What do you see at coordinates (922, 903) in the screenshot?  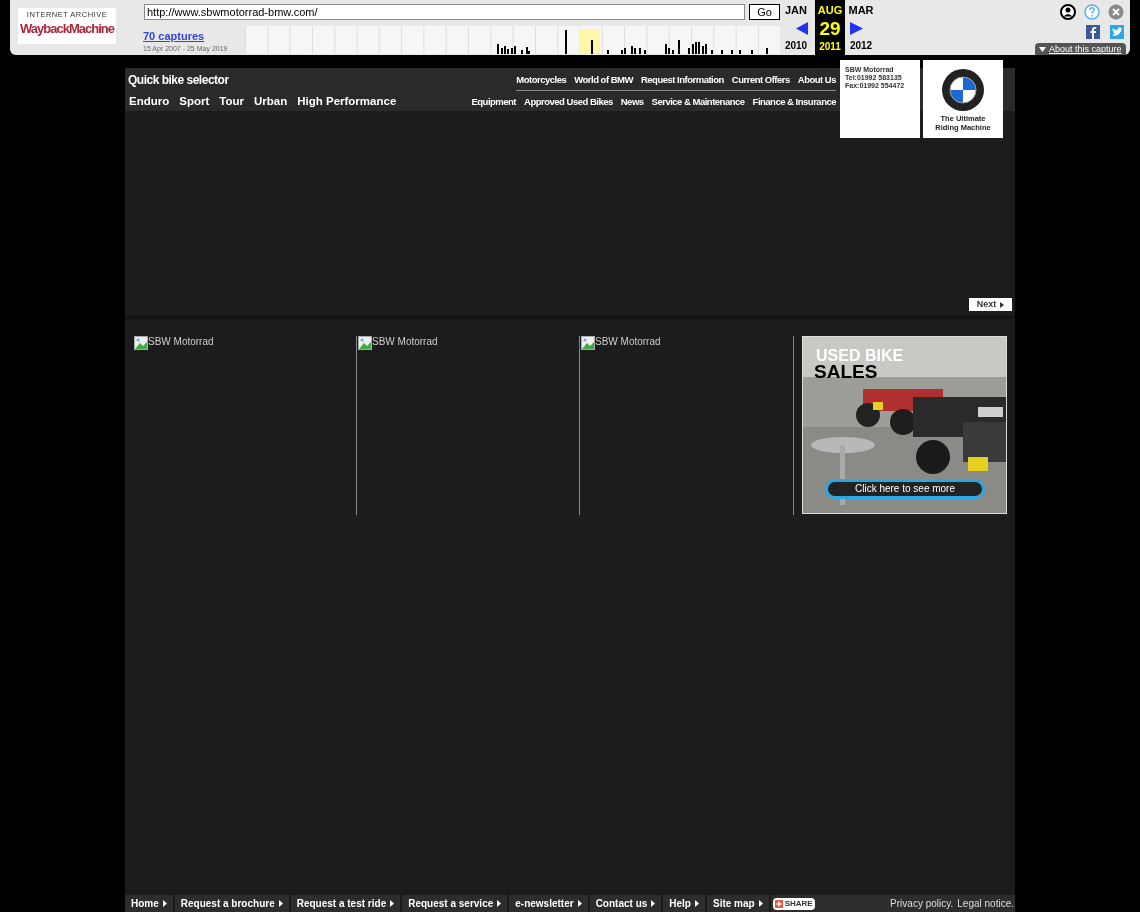 I see `legal-link: Privacy policy.` at bounding box center [922, 903].